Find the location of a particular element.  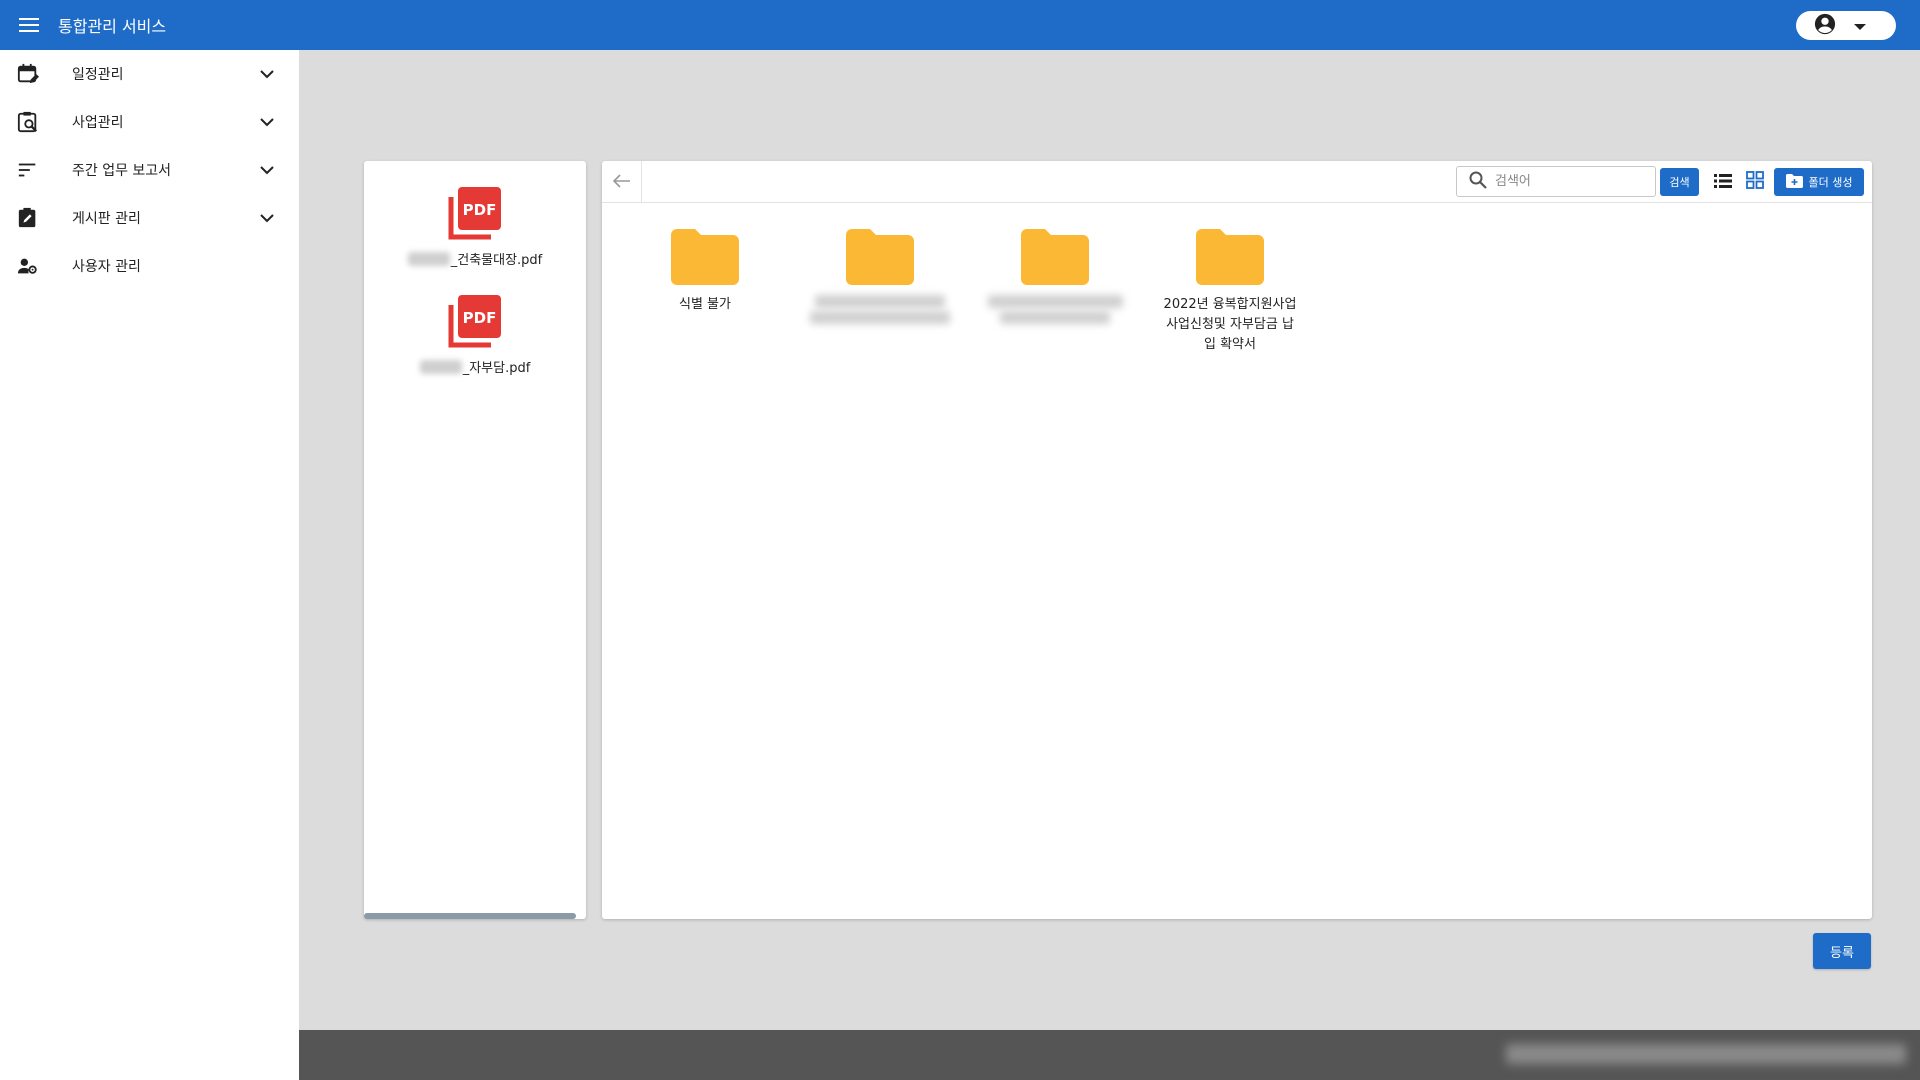

file-name: _자부담.pdf is located at coordinates (496, 368).